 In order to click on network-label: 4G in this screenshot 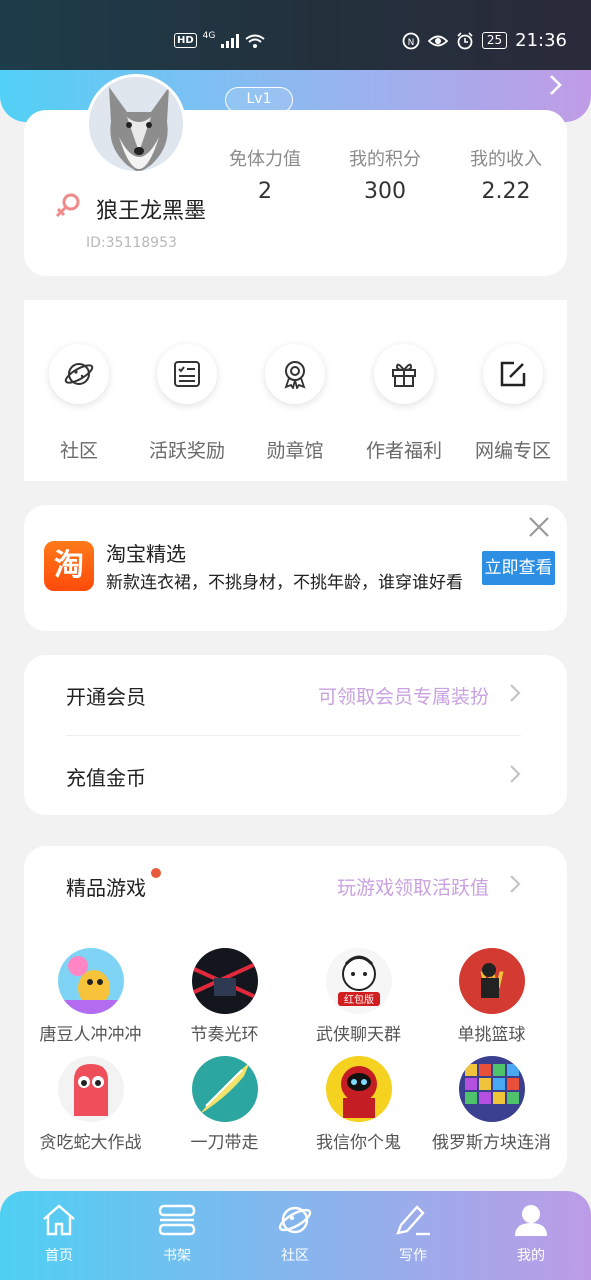, I will do `click(209, 35)`.